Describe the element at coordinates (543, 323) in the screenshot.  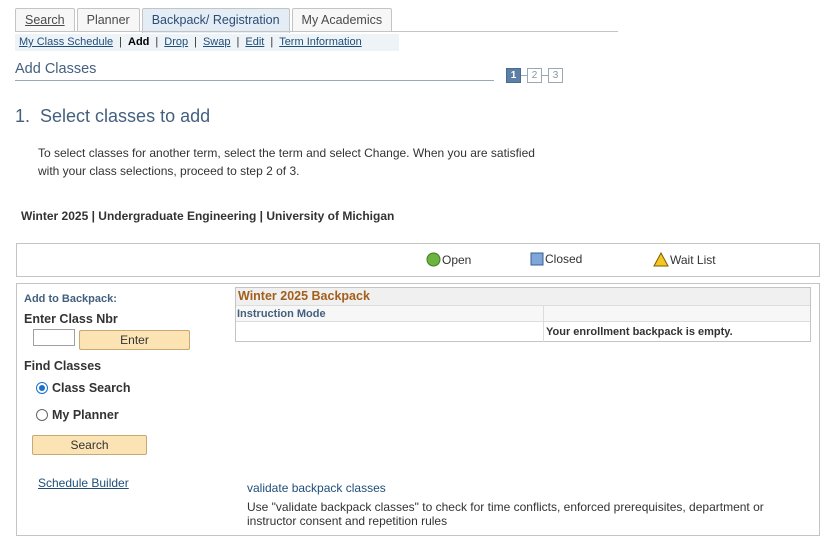
I see `column-divider` at that location.